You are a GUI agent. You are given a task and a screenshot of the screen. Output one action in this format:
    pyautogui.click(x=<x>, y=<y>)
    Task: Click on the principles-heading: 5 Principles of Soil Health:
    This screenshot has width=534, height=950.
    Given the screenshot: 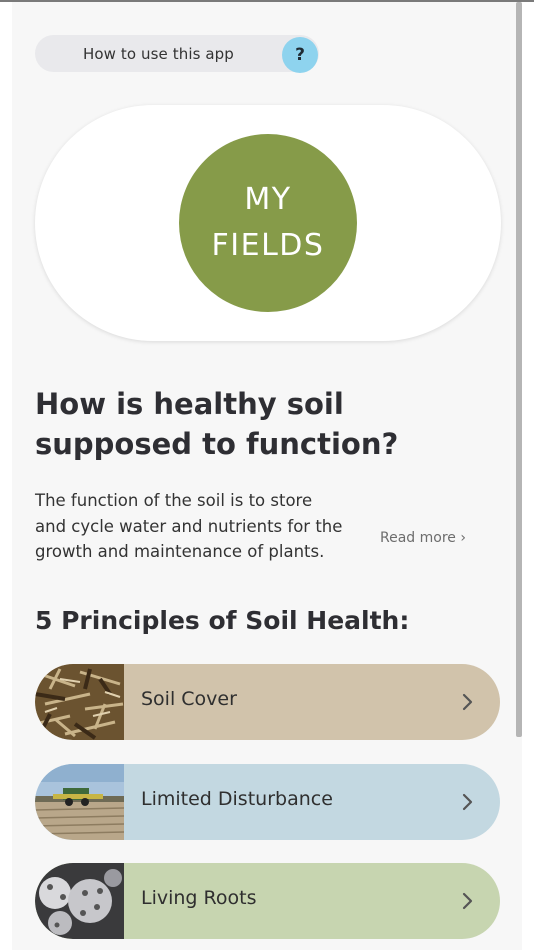 What is the action you would take?
    pyautogui.click(x=222, y=620)
    